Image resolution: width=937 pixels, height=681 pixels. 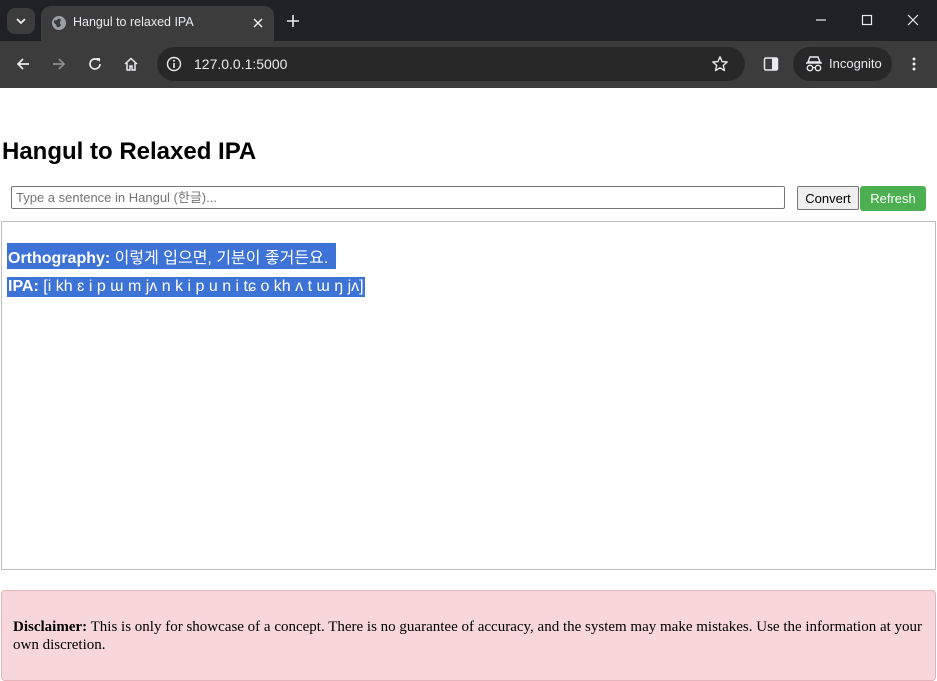 I want to click on home-icon, so click(x=131, y=64).